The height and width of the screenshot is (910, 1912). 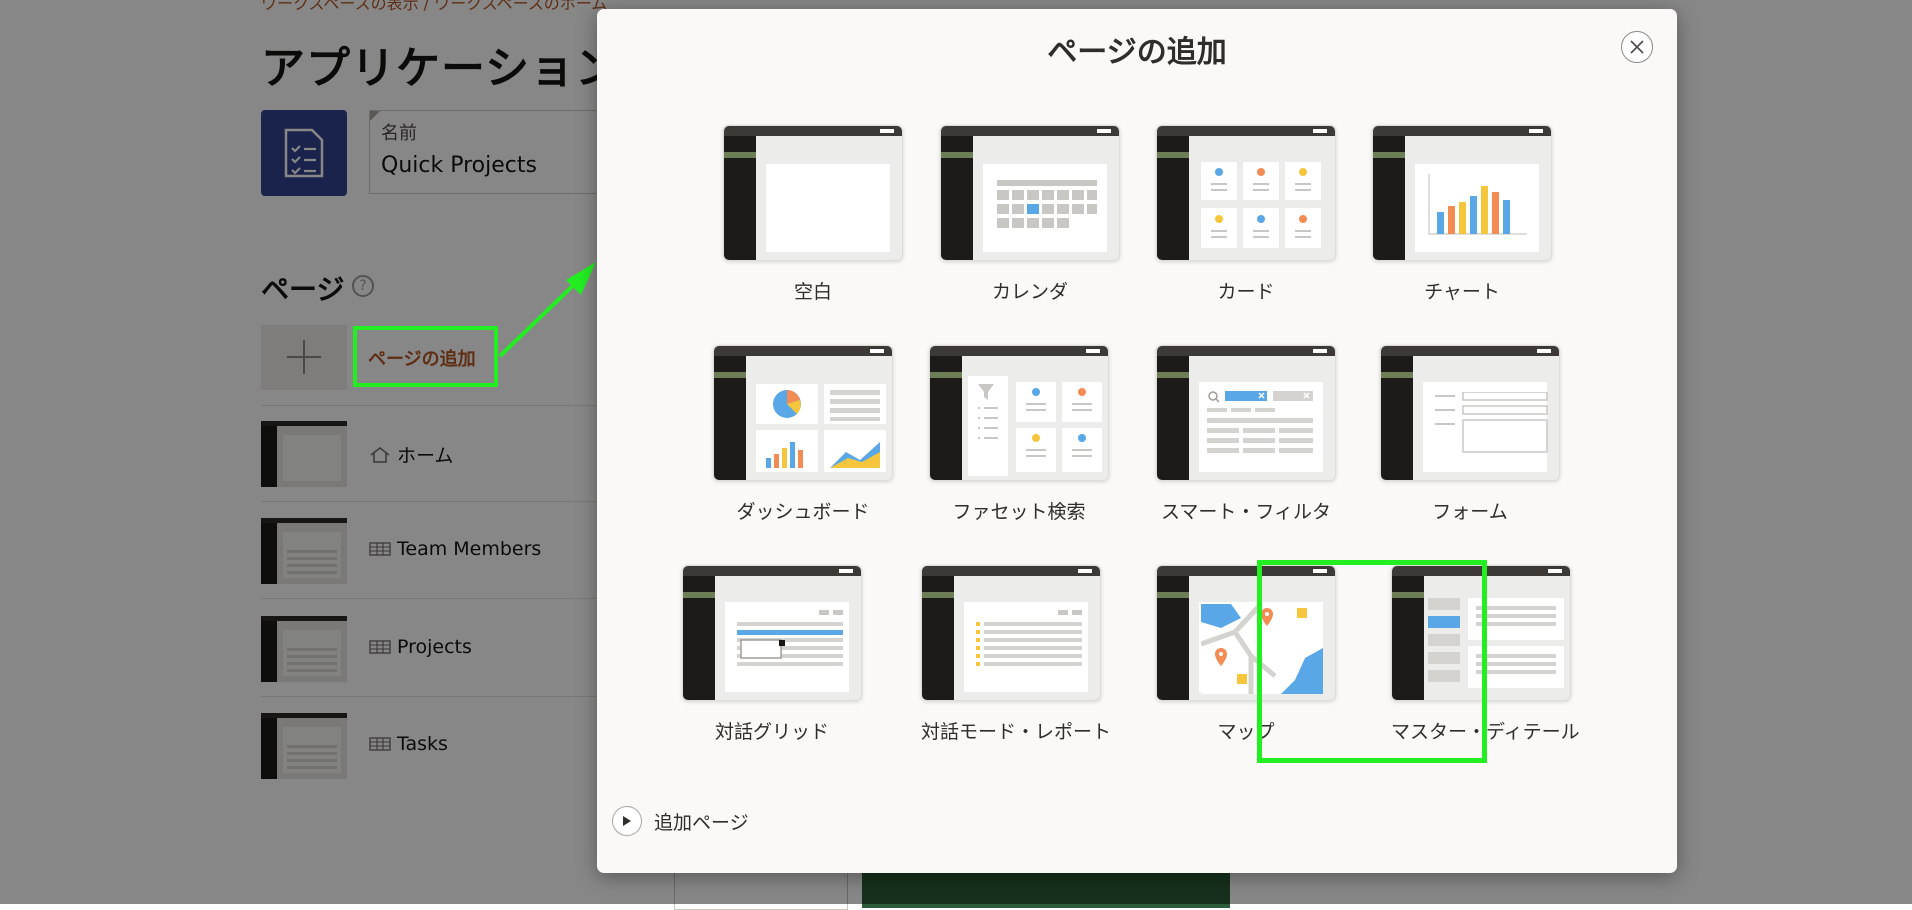 I want to click on tile-chart: チャート, so click(x=1462, y=214).